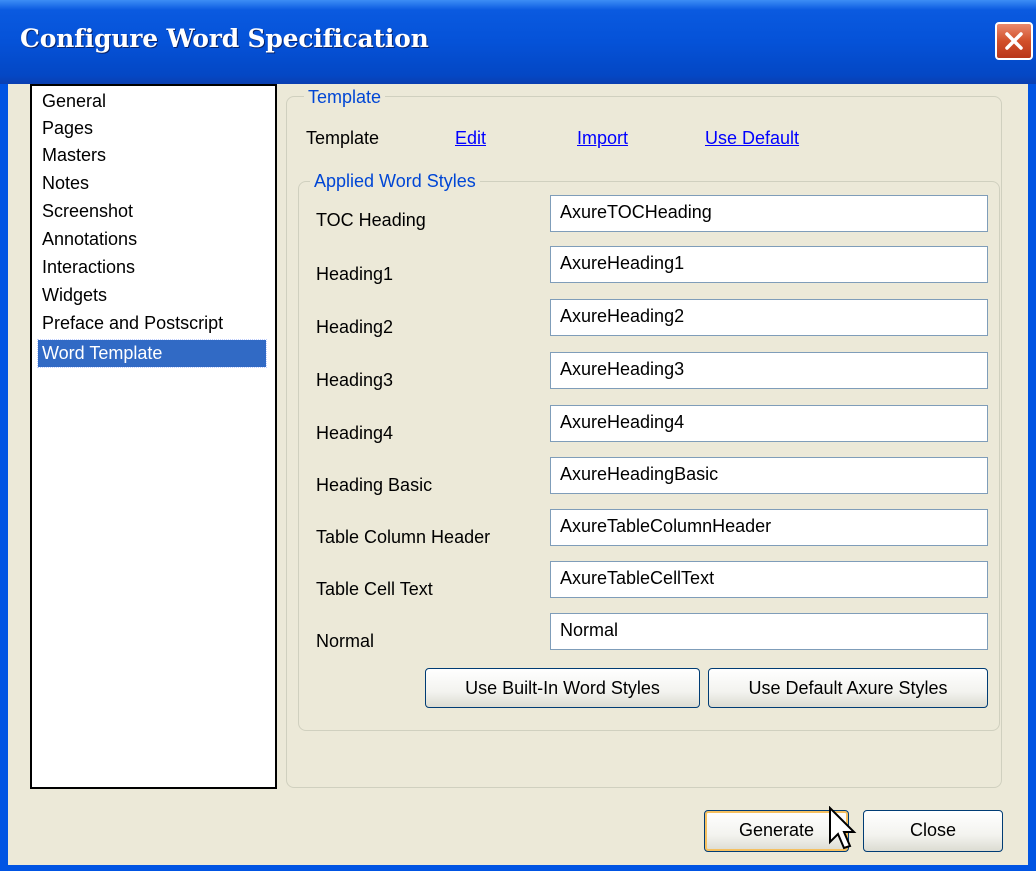 The image size is (1036, 871). I want to click on nav-item-masters: Masters, so click(152, 155).